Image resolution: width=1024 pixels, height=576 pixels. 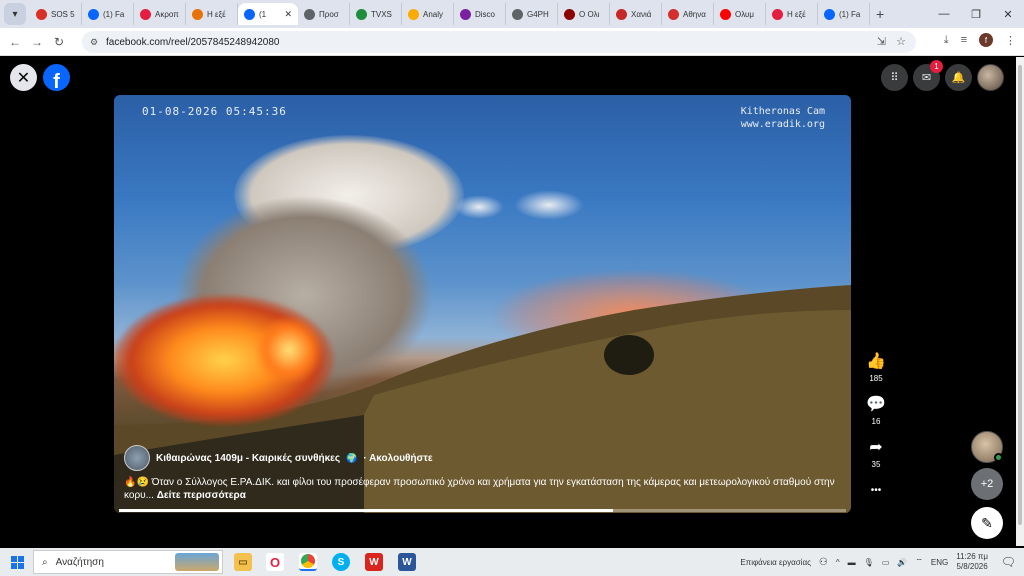 What do you see at coordinates (275, 562) in the screenshot?
I see `opera-icon: O` at bounding box center [275, 562].